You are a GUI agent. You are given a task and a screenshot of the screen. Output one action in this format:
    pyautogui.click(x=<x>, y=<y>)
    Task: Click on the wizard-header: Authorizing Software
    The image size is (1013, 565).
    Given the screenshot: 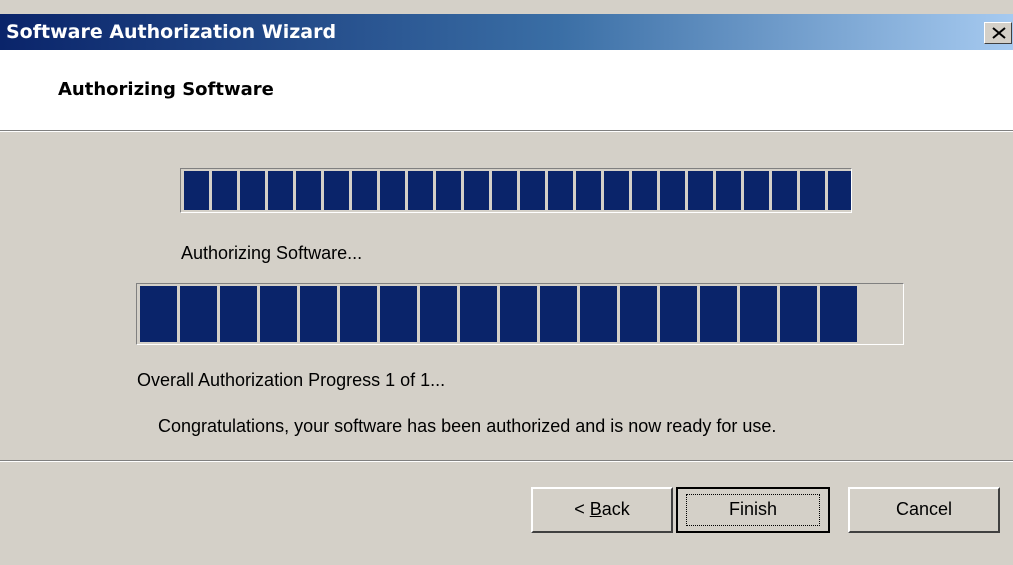 What is the action you would take?
    pyautogui.click(x=506, y=90)
    